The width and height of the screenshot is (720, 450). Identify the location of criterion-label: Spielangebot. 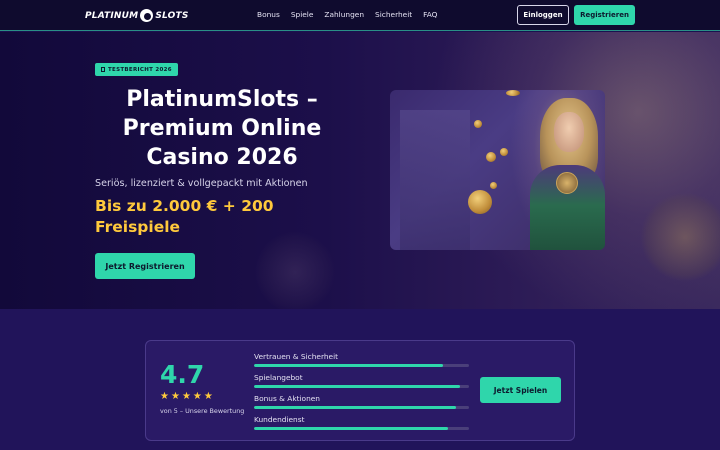
(278, 377).